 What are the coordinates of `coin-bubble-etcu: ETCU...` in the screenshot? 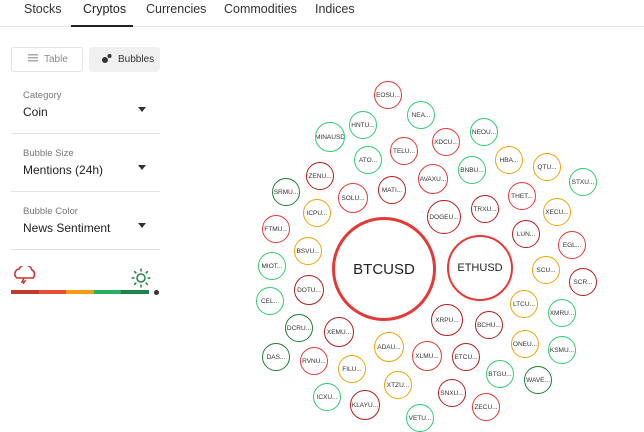 It's located at (466, 357).